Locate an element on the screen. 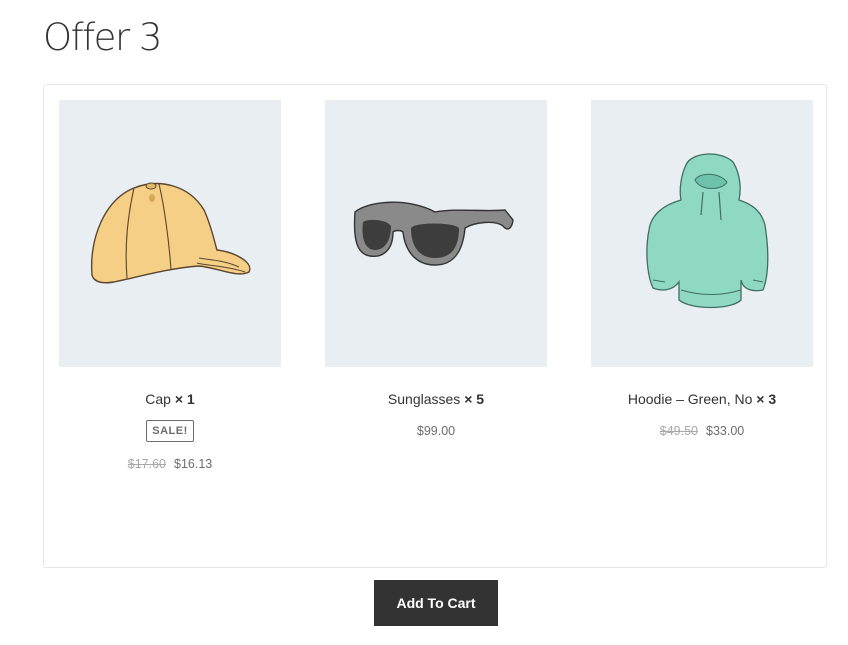  product-quantity: × 5 is located at coordinates (474, 399).